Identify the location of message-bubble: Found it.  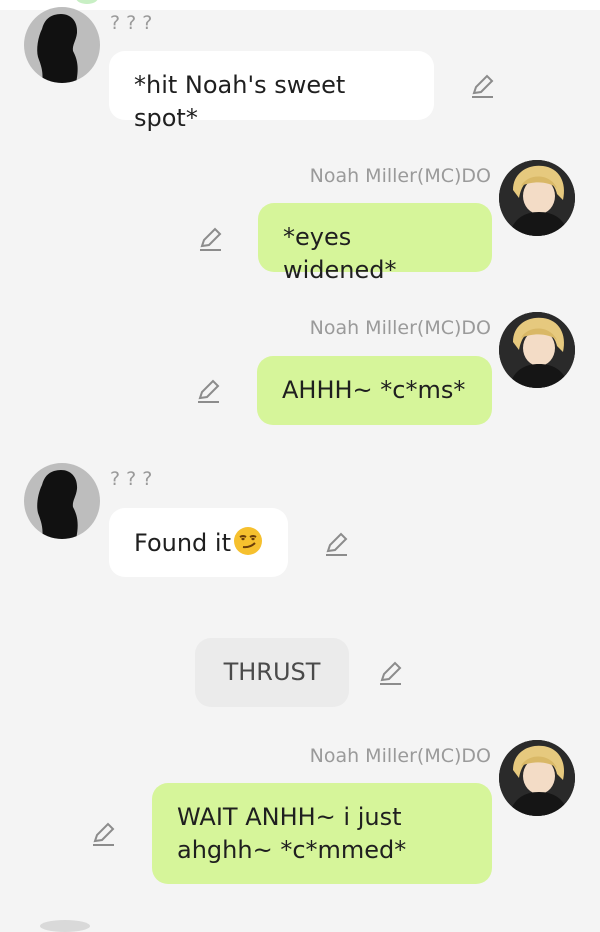
(198, 542).